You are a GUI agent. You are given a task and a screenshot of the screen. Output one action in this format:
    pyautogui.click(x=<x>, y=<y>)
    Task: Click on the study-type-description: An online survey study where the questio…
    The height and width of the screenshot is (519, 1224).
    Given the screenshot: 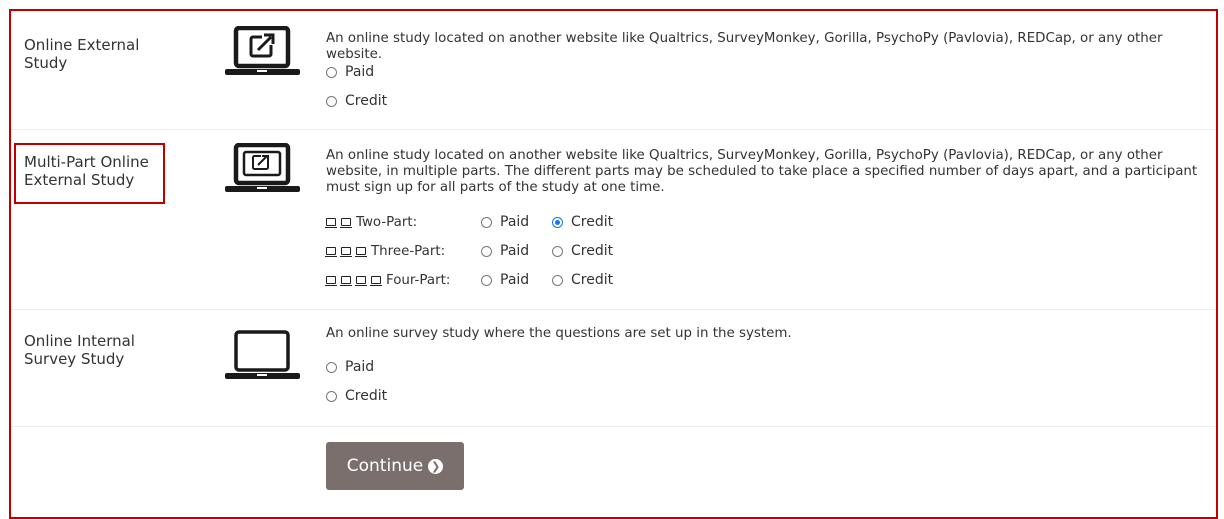 What is the action you would take?
    pyautogui.click(x=559, y=333)
    